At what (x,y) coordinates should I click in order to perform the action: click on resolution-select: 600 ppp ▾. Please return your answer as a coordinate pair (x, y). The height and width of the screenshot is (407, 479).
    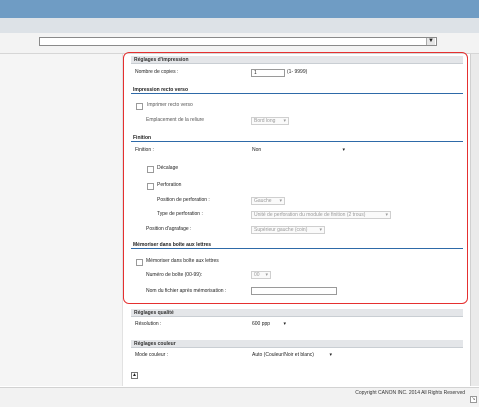
    Looking at the image, I should click on (270, 325).